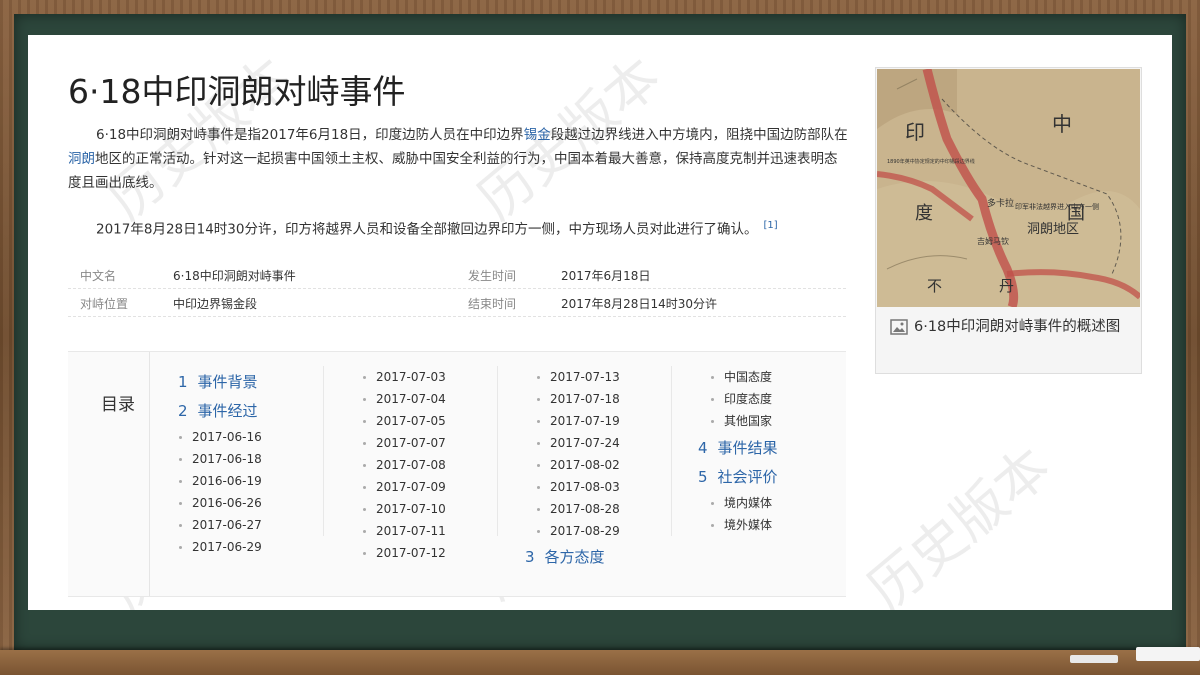 The height and width of the screenshot is (675, 1200). Describe the element at coordinates (565, 557) in the screenshot. I see `toc-section-3: 3 各方态度` at that location.